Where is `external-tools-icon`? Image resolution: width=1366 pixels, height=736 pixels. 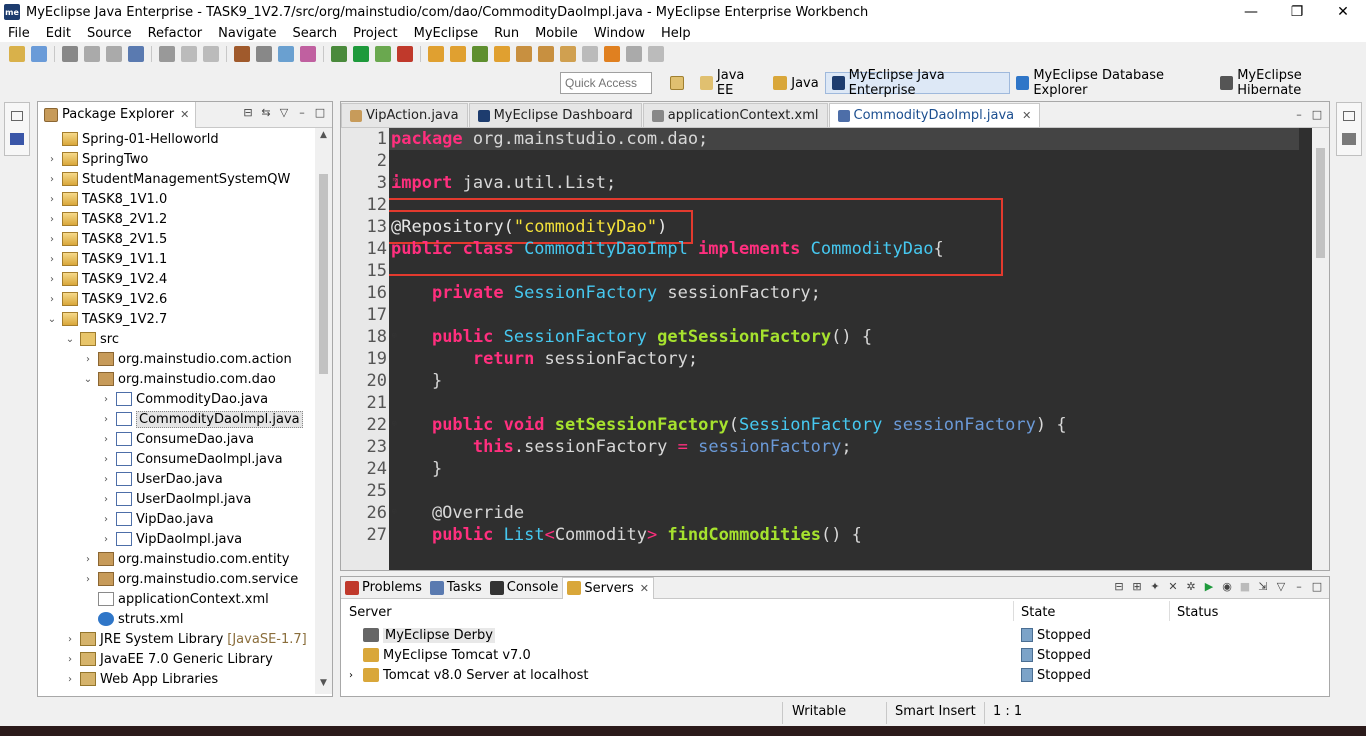 external-tools-icon is located at coordinates (405, 54).